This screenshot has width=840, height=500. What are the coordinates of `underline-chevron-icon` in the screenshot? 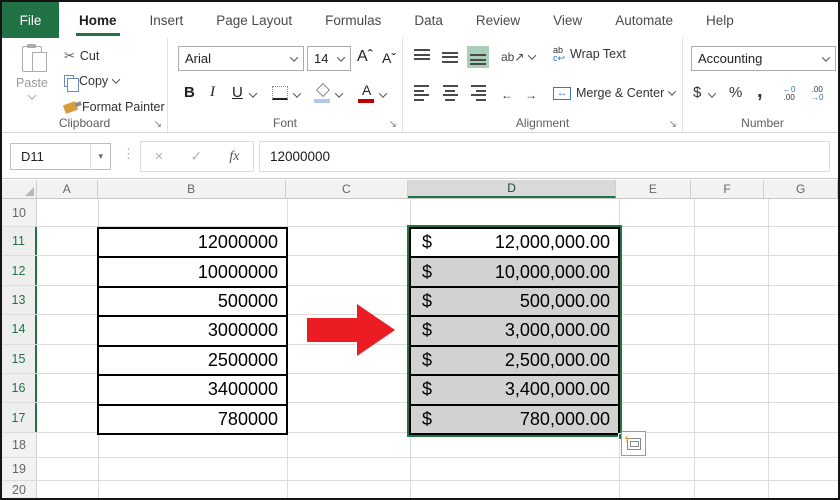 It's located at (253, 93).